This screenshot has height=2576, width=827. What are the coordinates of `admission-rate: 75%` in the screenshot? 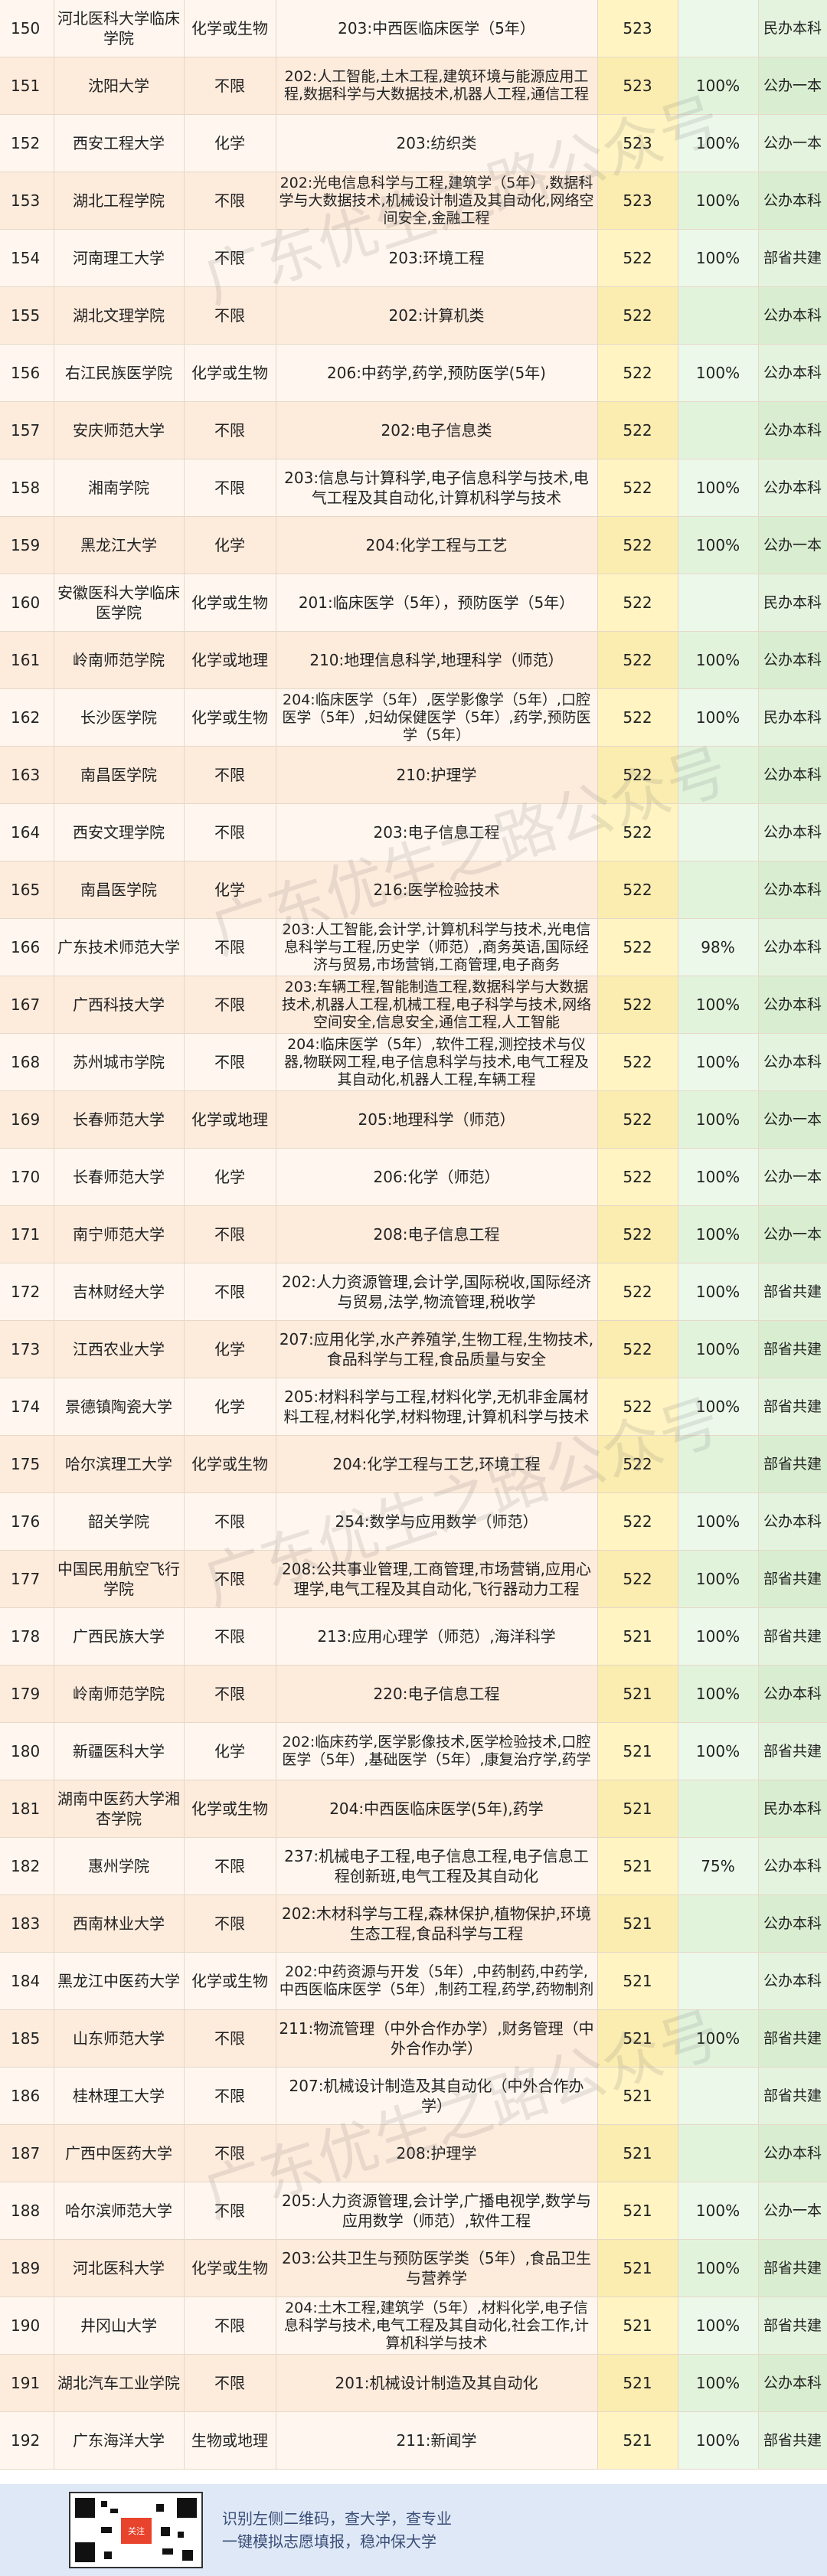 It's located at (718, 1866).